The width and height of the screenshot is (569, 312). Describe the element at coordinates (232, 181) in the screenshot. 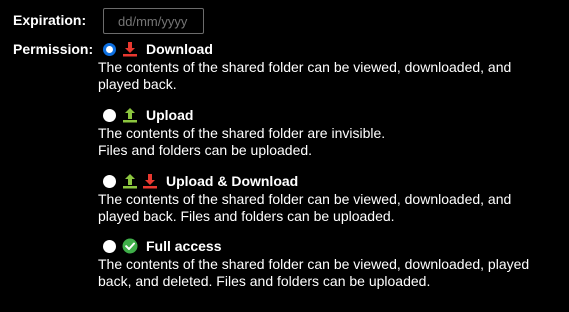

I see `option-title: Upload & Download` at that location.